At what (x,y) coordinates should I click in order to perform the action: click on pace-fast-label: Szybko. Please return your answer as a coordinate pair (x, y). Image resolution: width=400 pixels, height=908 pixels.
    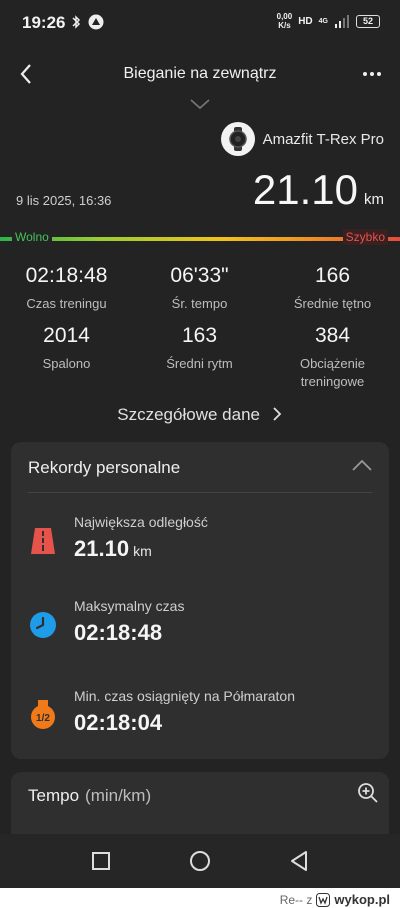
    Looking at the image, I should click on (365, 237).